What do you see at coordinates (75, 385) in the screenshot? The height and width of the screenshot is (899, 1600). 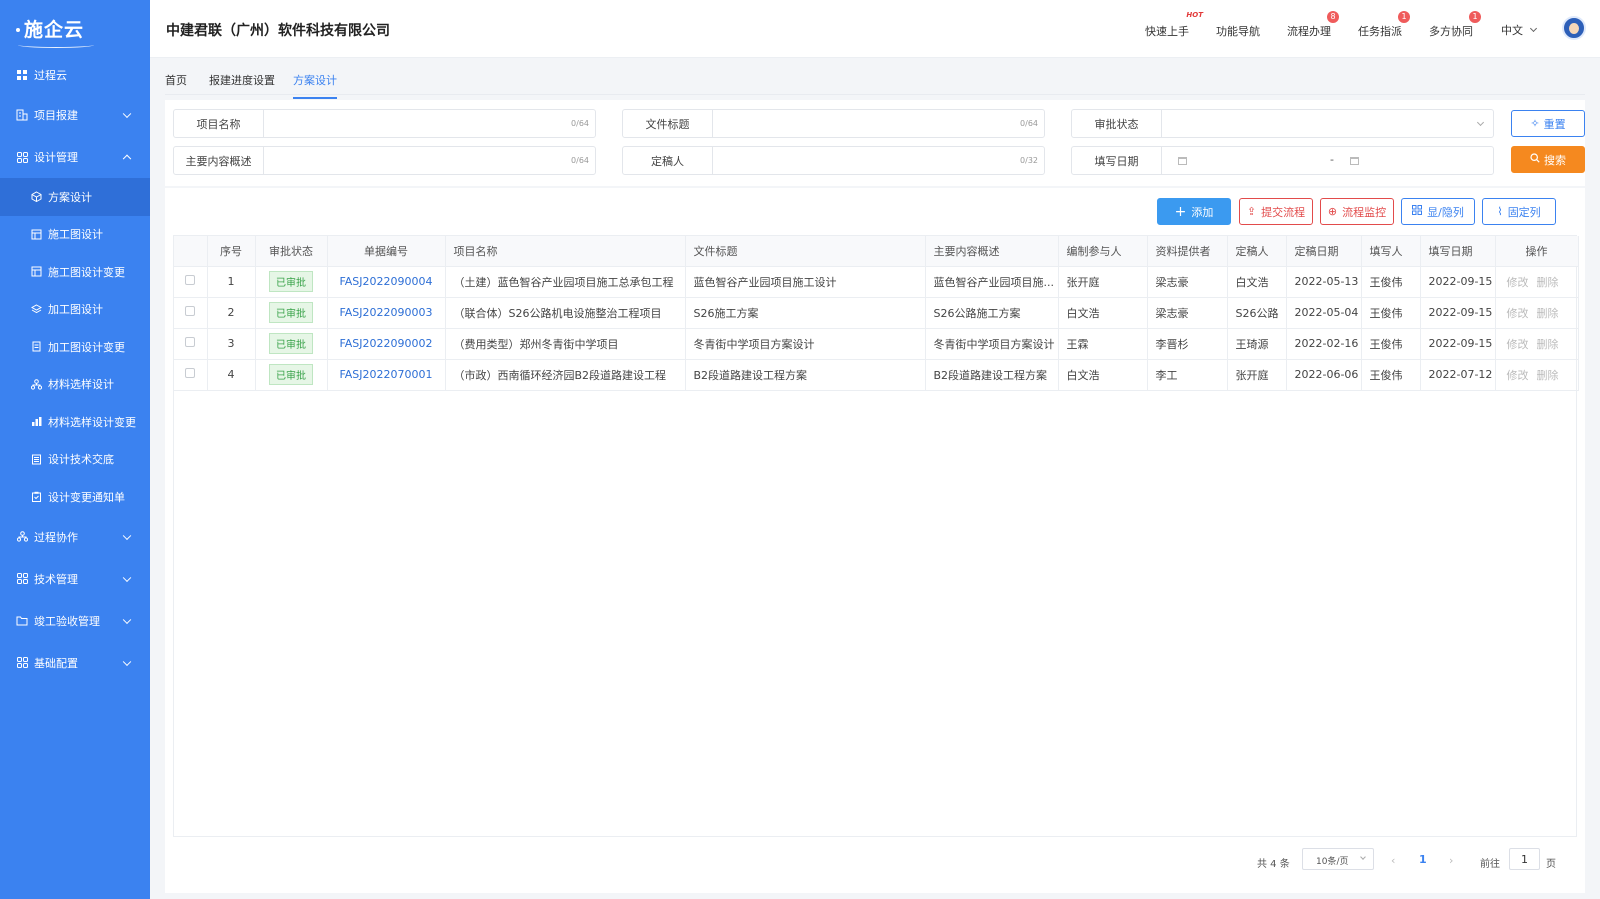 I see `sidebar-sub-material-design: 材料选样设计` at bounding box center [75, 385].